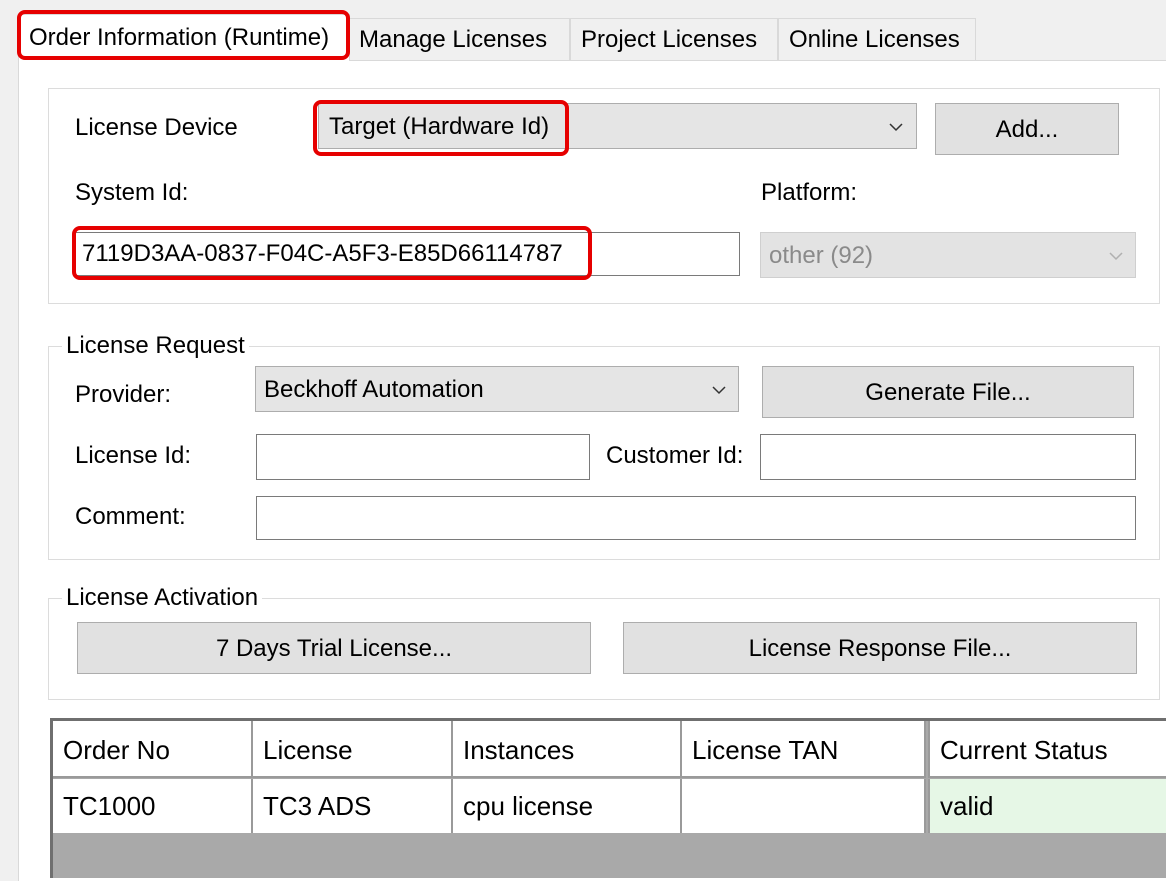 The image size is (1166, 881). Describe the element at coordinates (948, 457) in the screenshot. I see `customer-id-field` at that location.